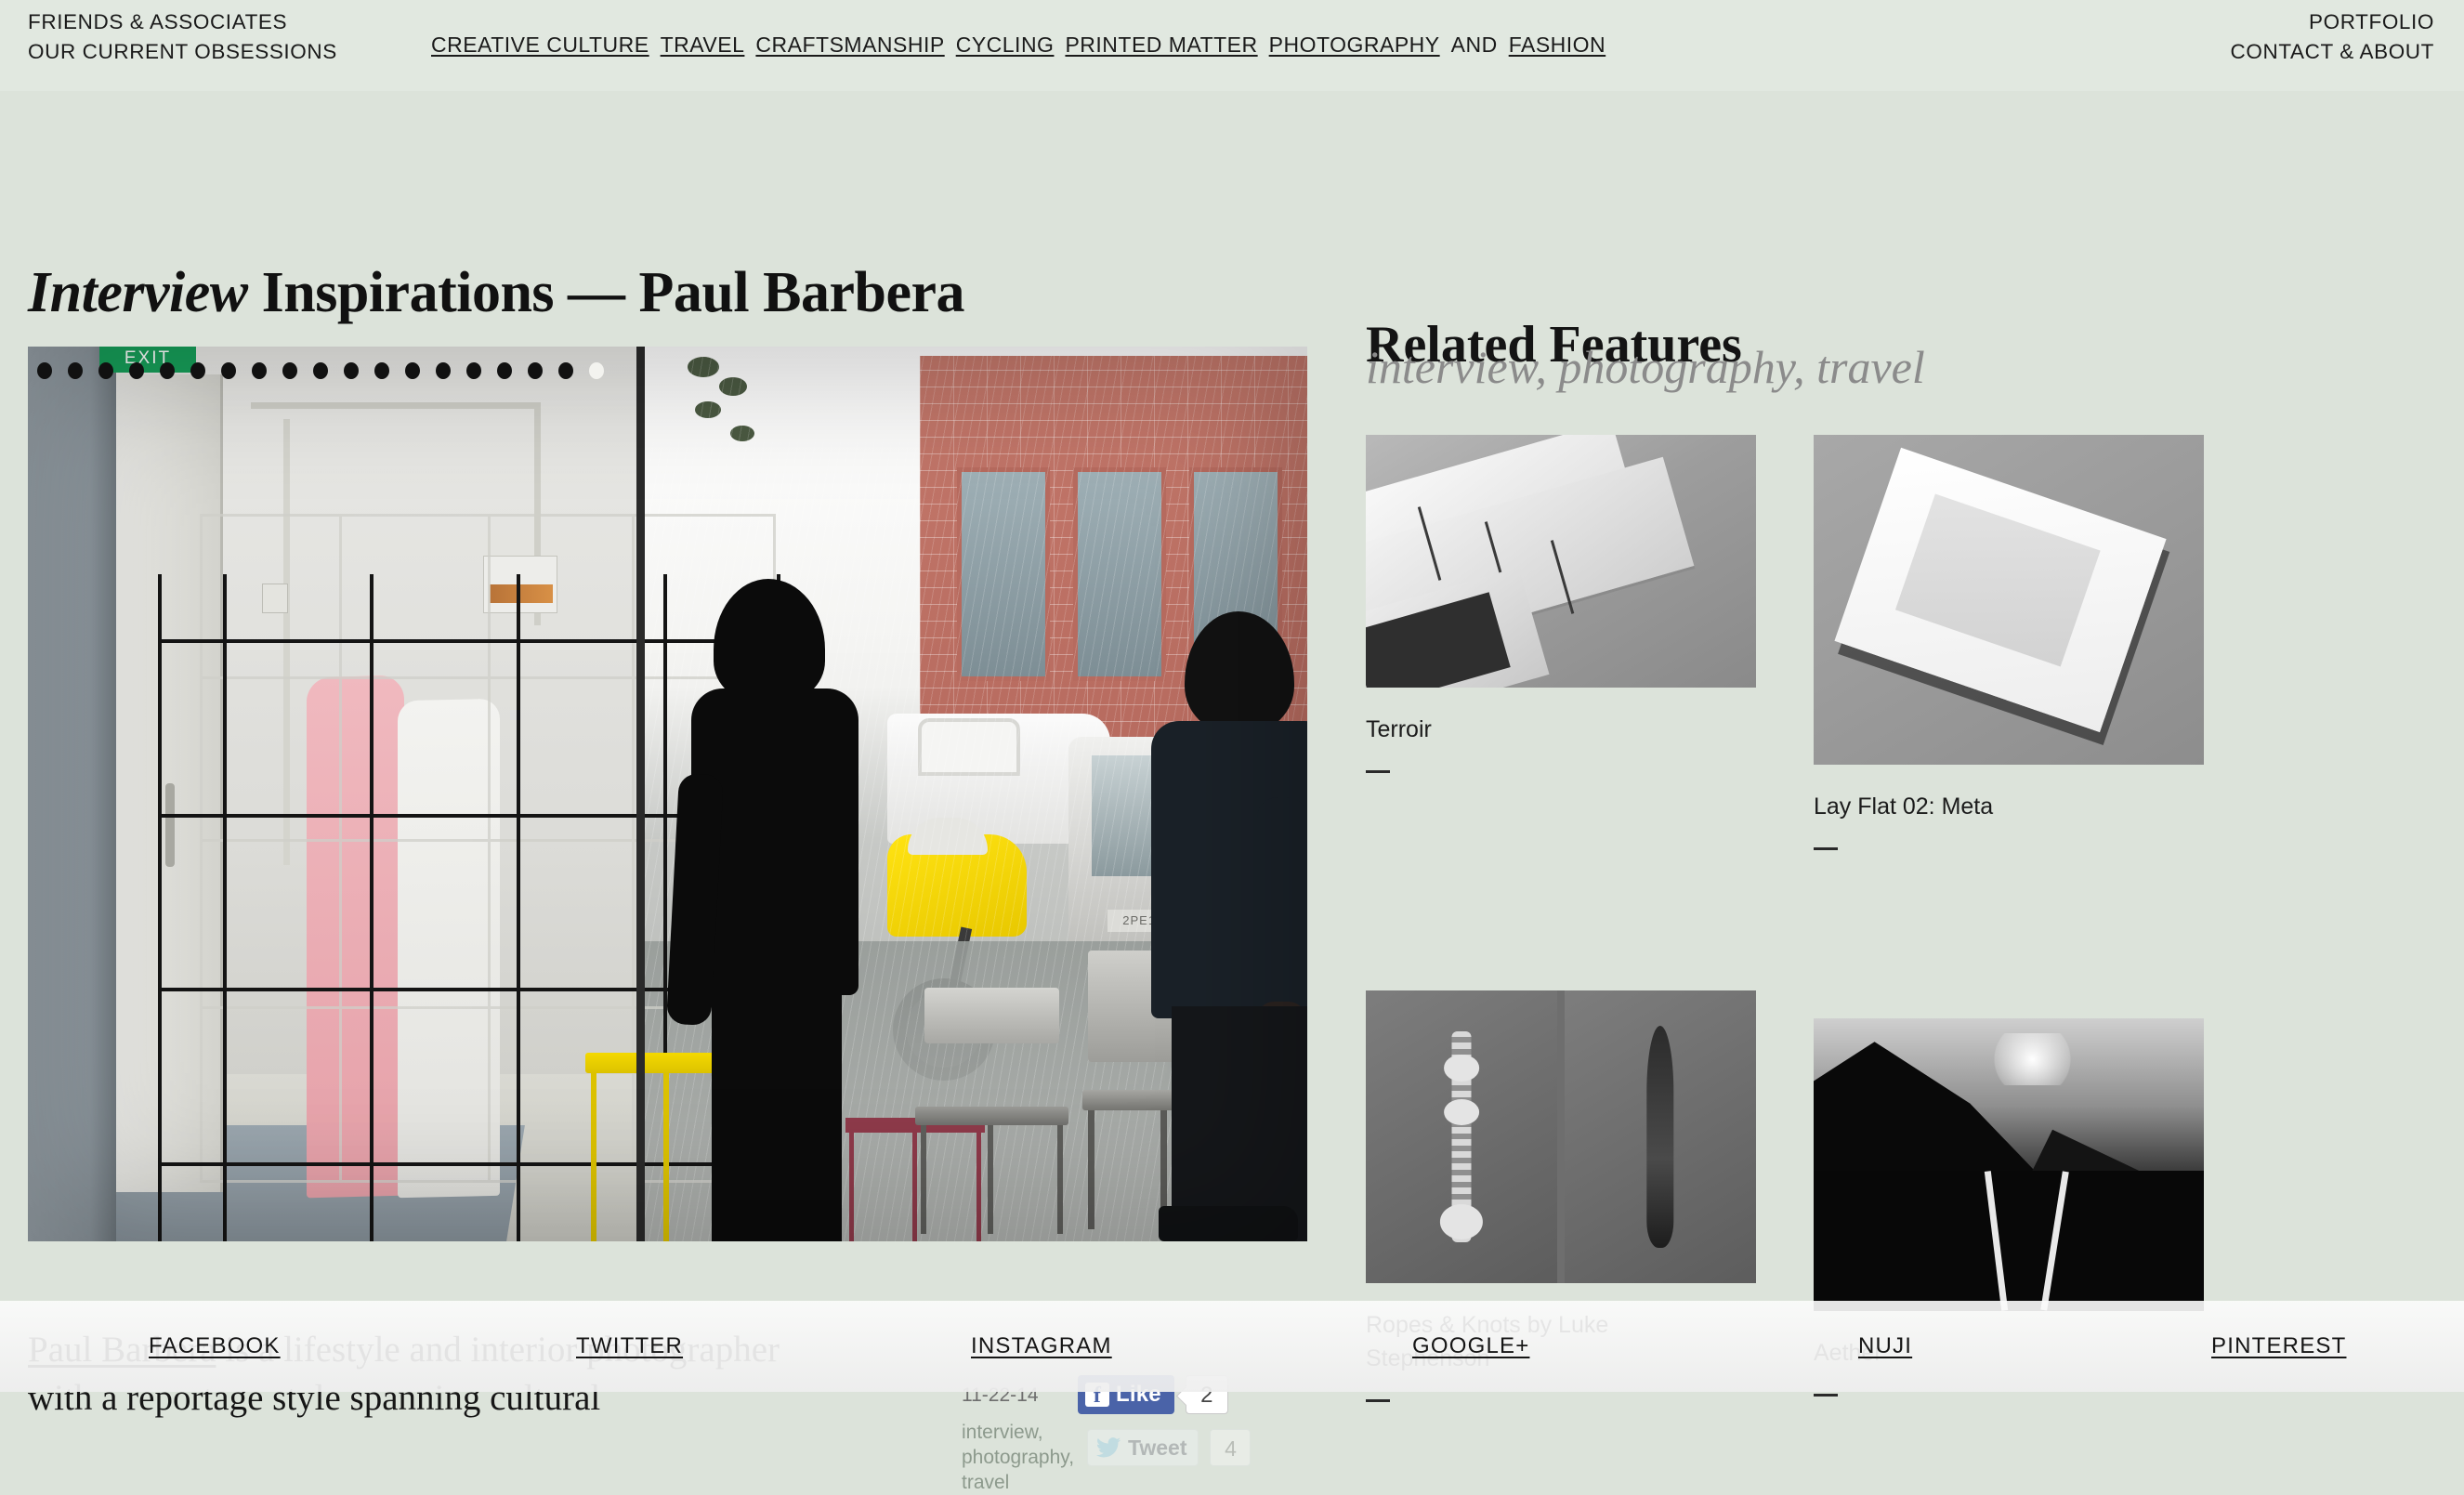  I want to click on nav-contact-about: CONTACT & ABOUT, so click(2332, 52).